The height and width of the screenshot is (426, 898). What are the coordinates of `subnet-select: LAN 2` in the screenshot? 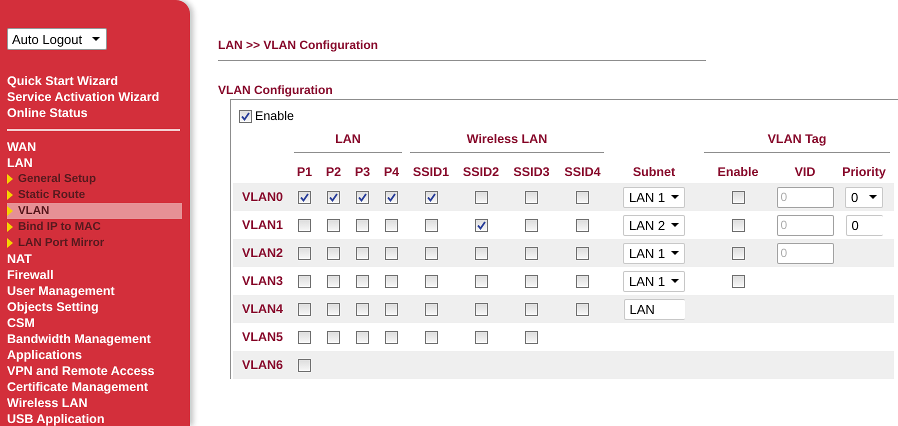 It's located at (654, 225).